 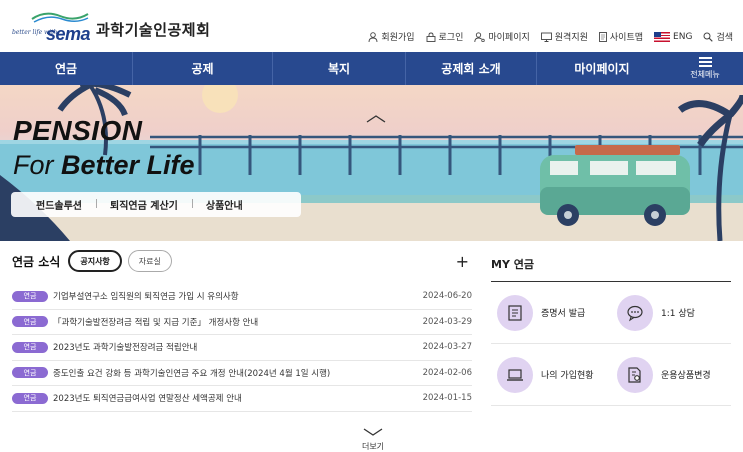 What do you see at coordinates (515, 374) in the screenshot?
I see `laptop-icon` at bounding box center [515, 374].